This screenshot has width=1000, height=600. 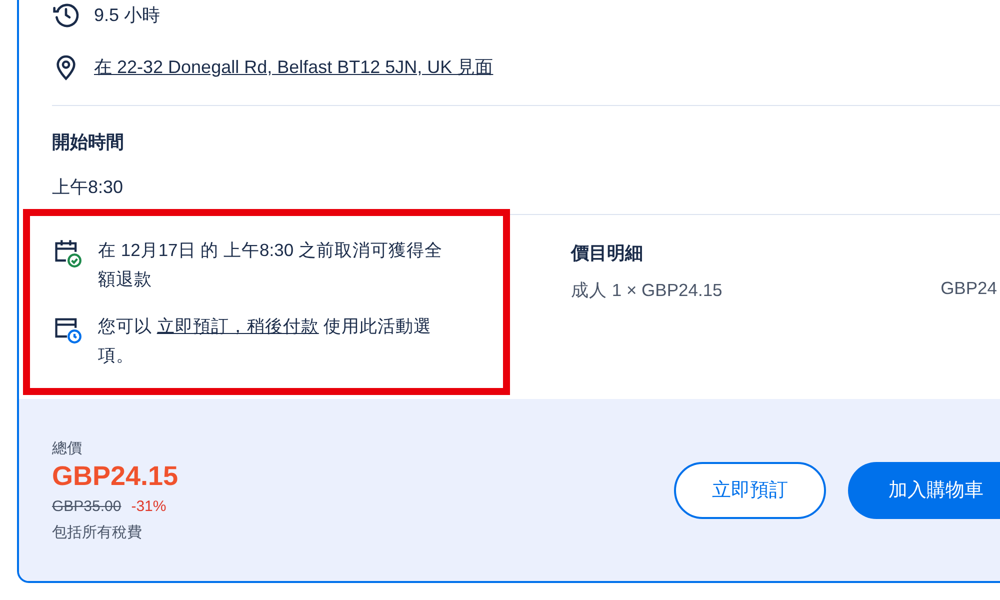 What do you see at coordinates (67, 253) in the screenshot?
I see `calendar-check-icon` at bounding box center [67, 253].